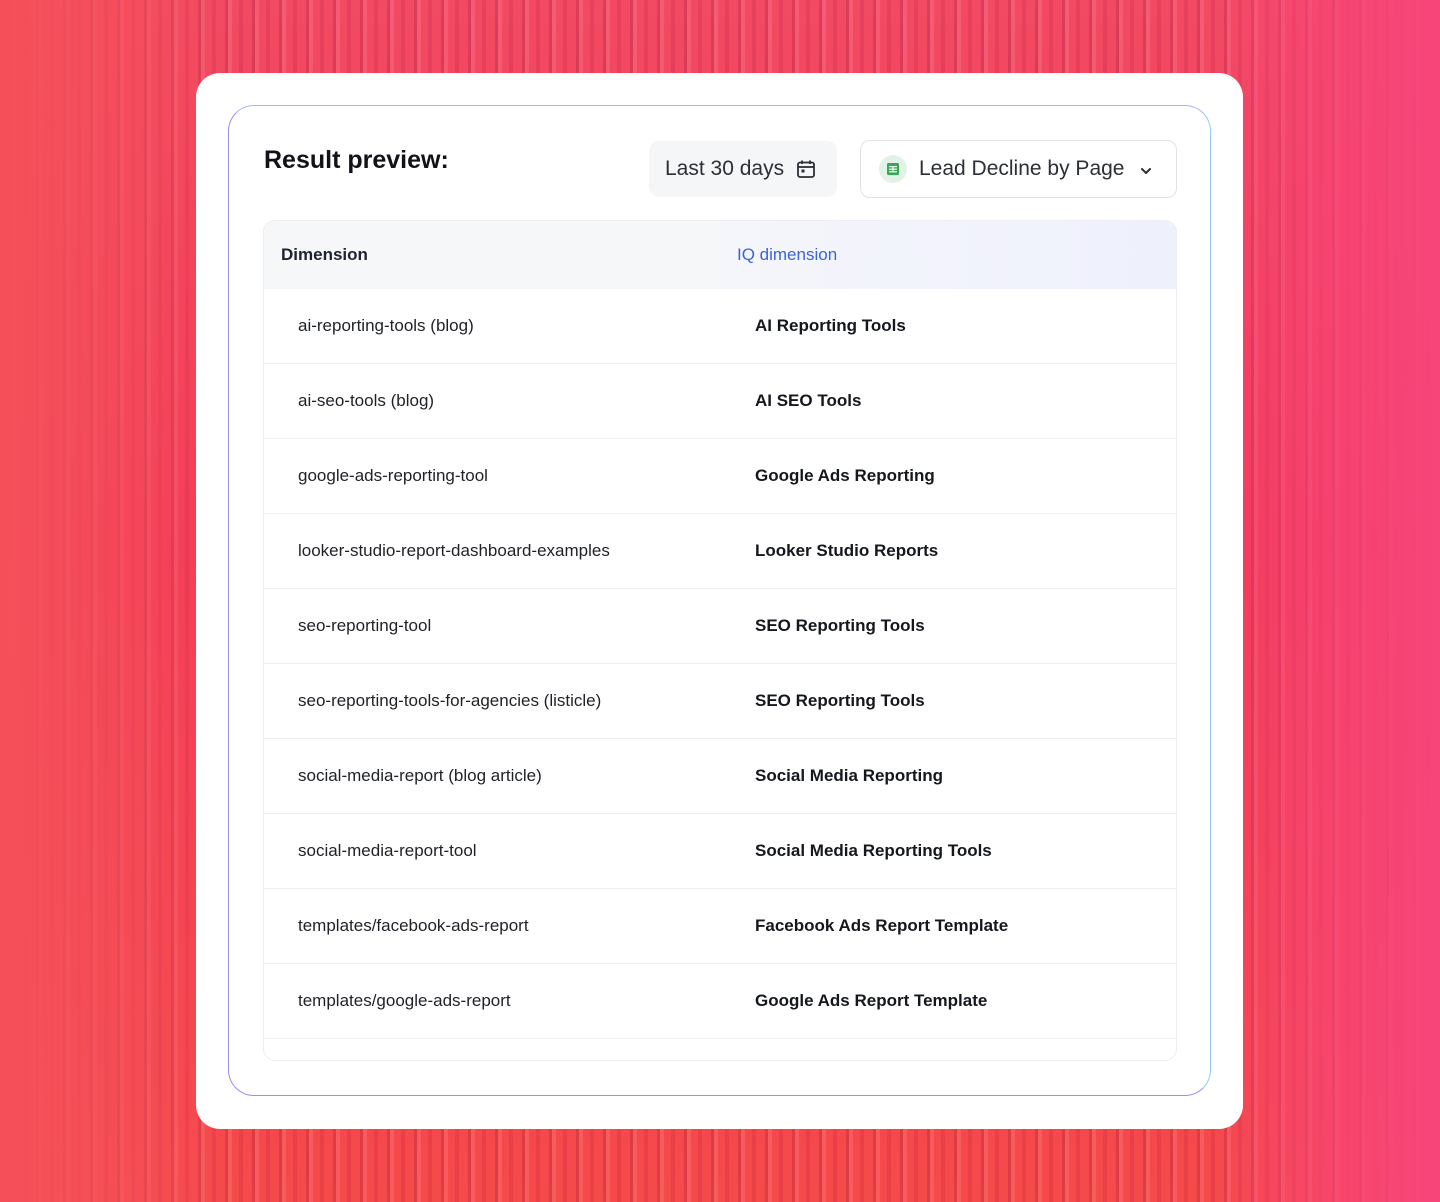  What do you see at coordinates (845, 475) in the screenshot?
I see `iq-dimension-cell: Google Ads Reporting` at bounding box center [845, 475].